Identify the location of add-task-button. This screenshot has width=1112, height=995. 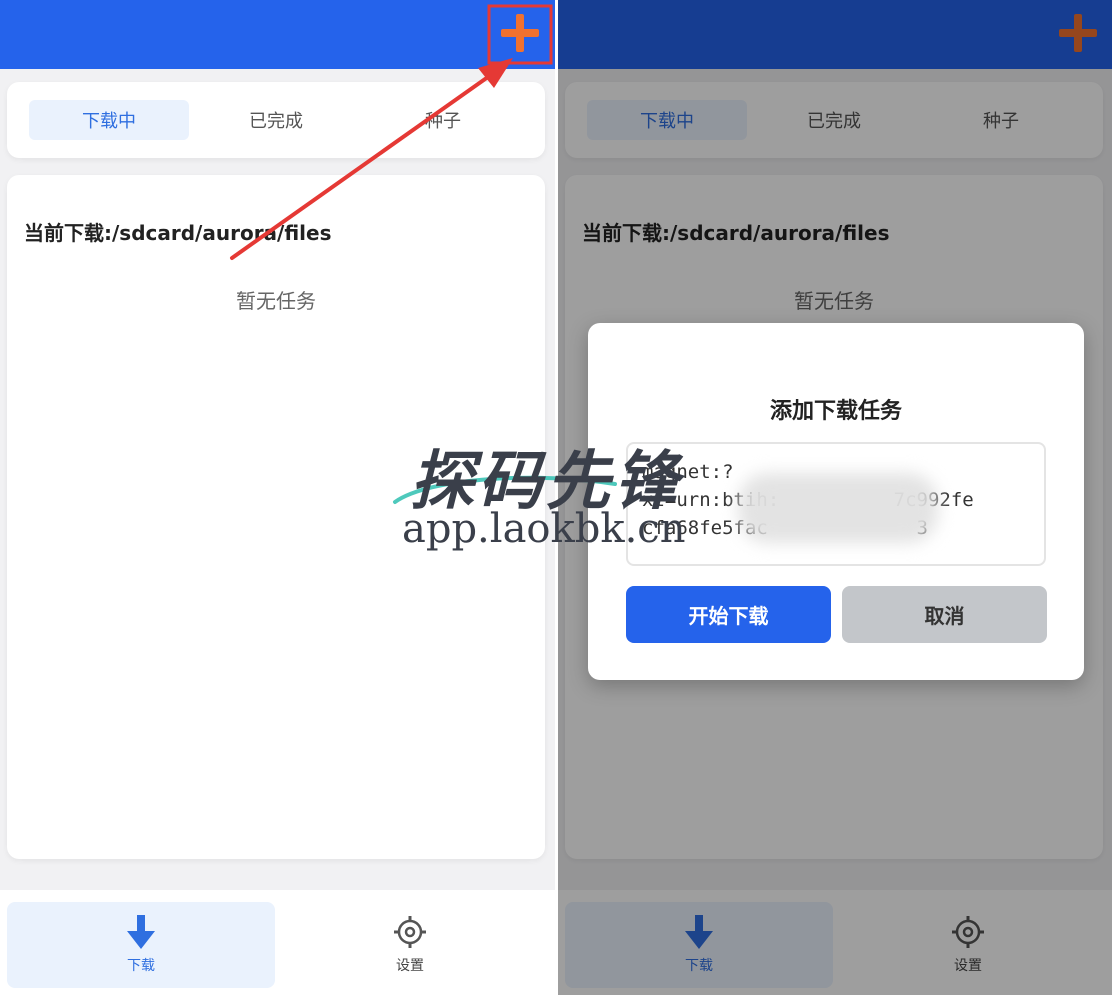
(520, 33).